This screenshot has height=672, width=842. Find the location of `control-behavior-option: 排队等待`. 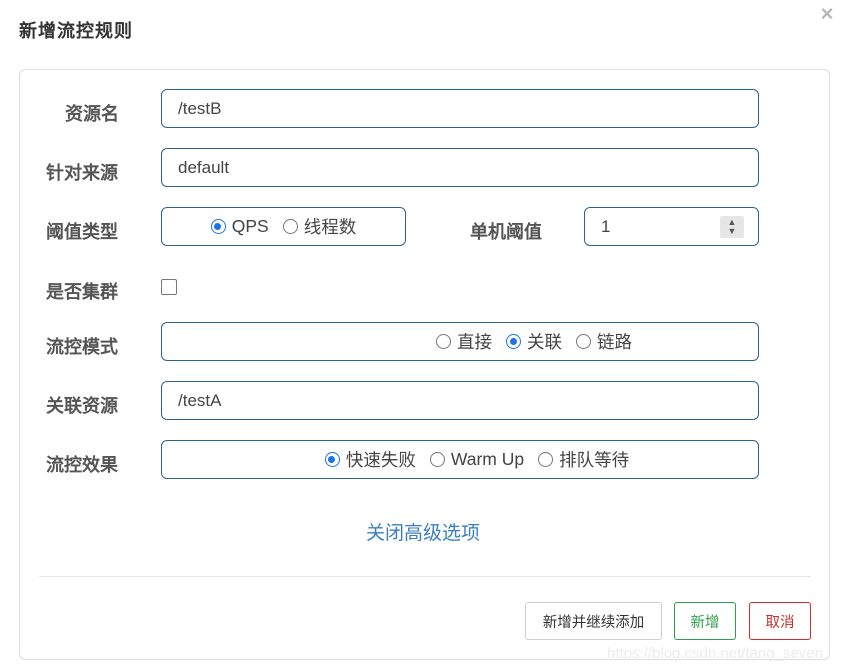

control-behavior-option: 排队等待 is located at coordinates (583, 459).